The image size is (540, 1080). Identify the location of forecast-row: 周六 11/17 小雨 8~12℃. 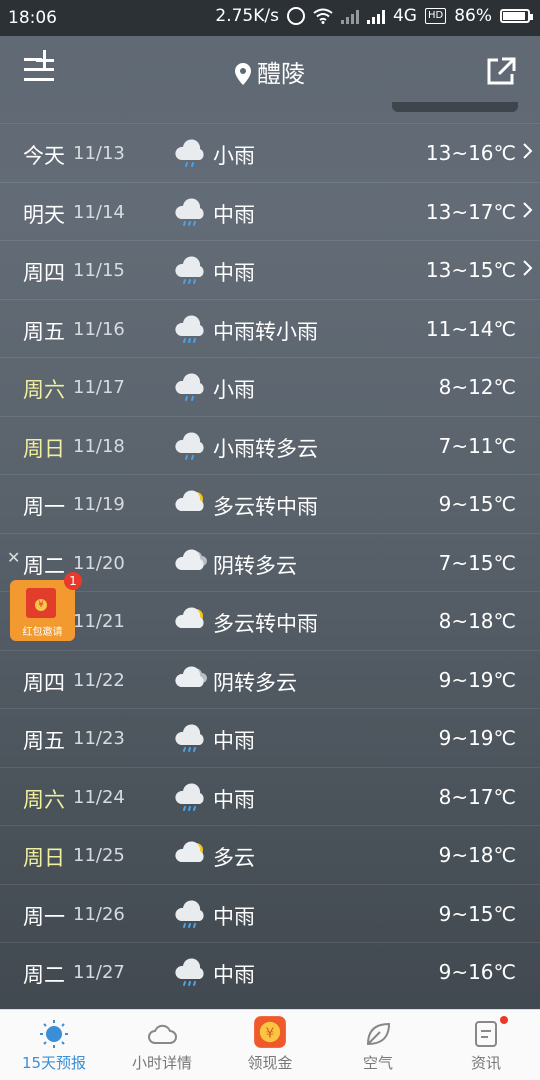
(270, 386).